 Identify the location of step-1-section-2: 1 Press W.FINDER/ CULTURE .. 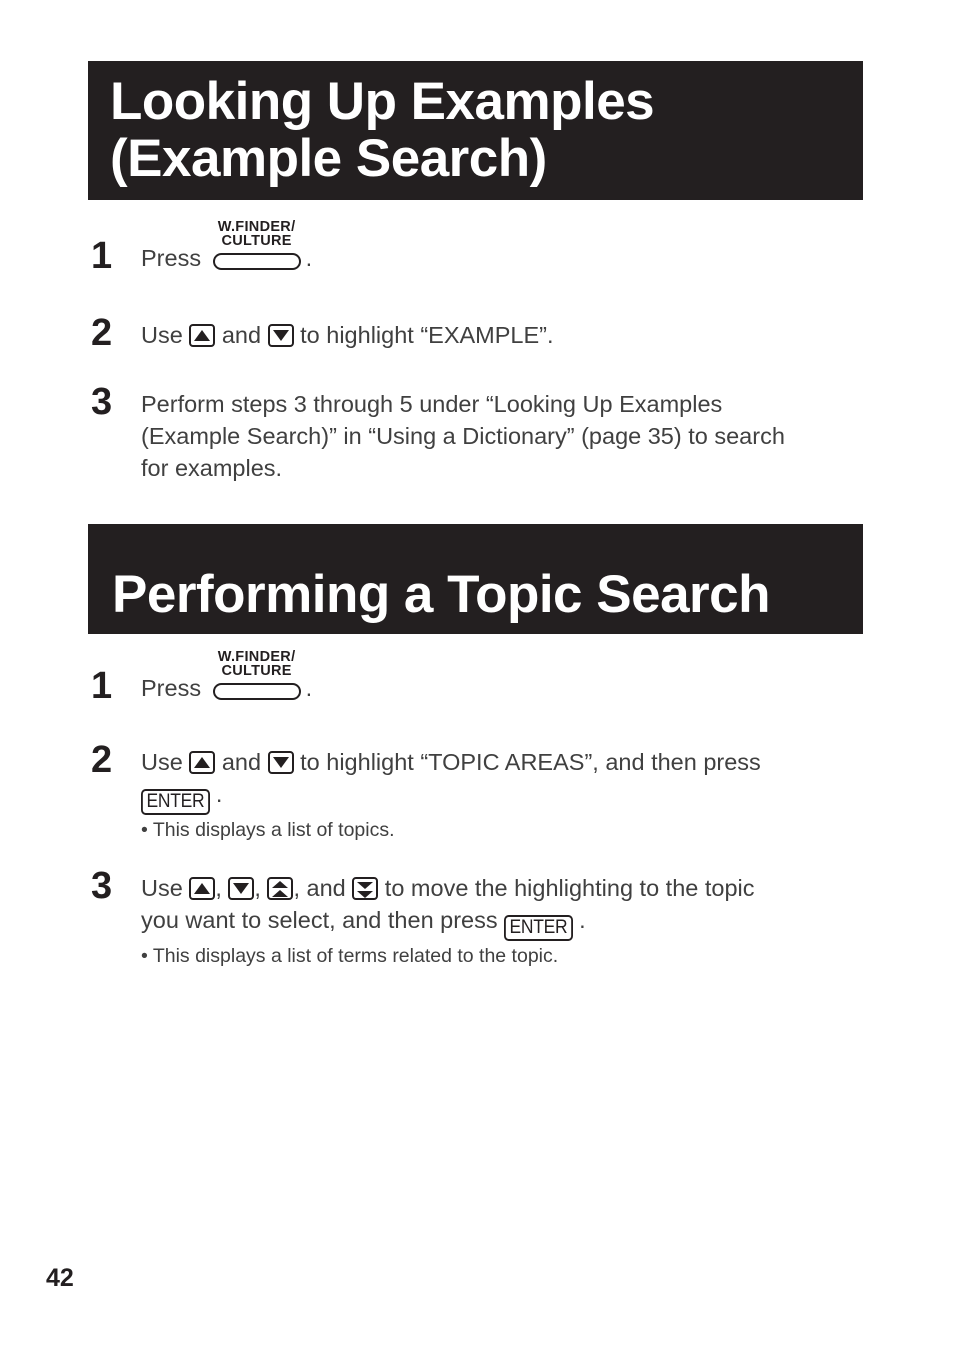
(483, 678).